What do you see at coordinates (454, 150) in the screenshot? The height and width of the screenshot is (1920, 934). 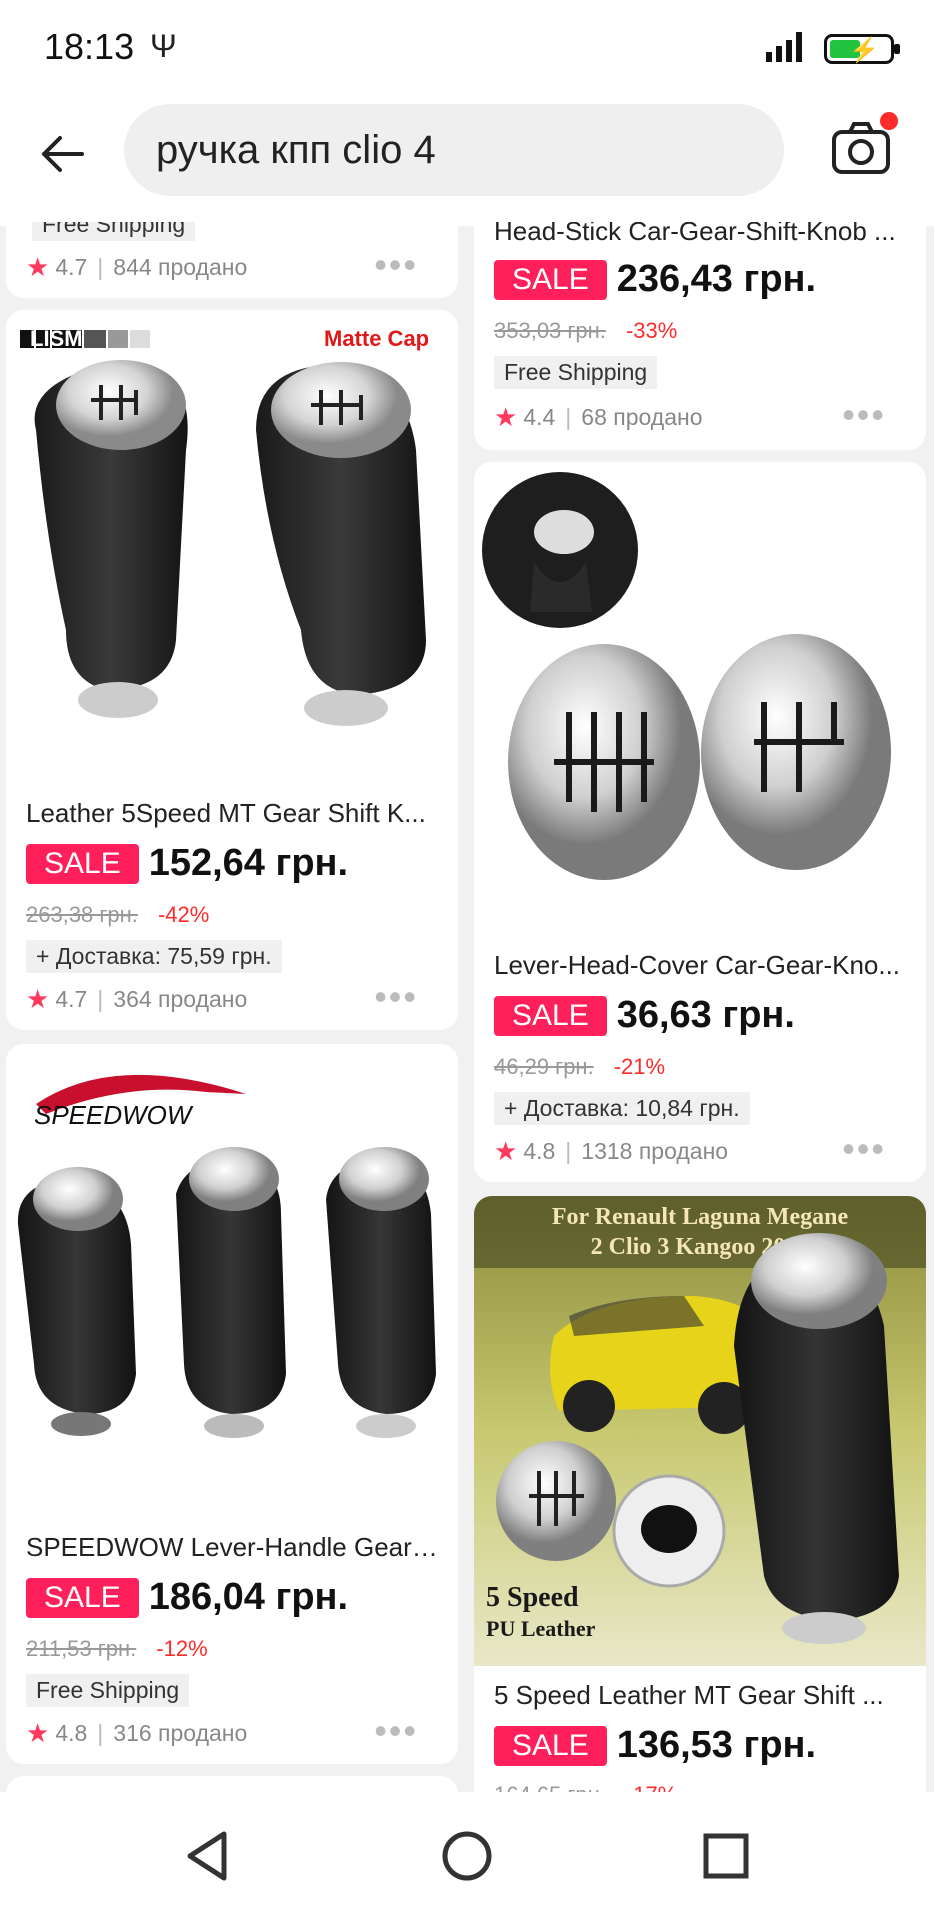 I see `search-input: ручка кпп clio 4` at bounding box center [454, 150].